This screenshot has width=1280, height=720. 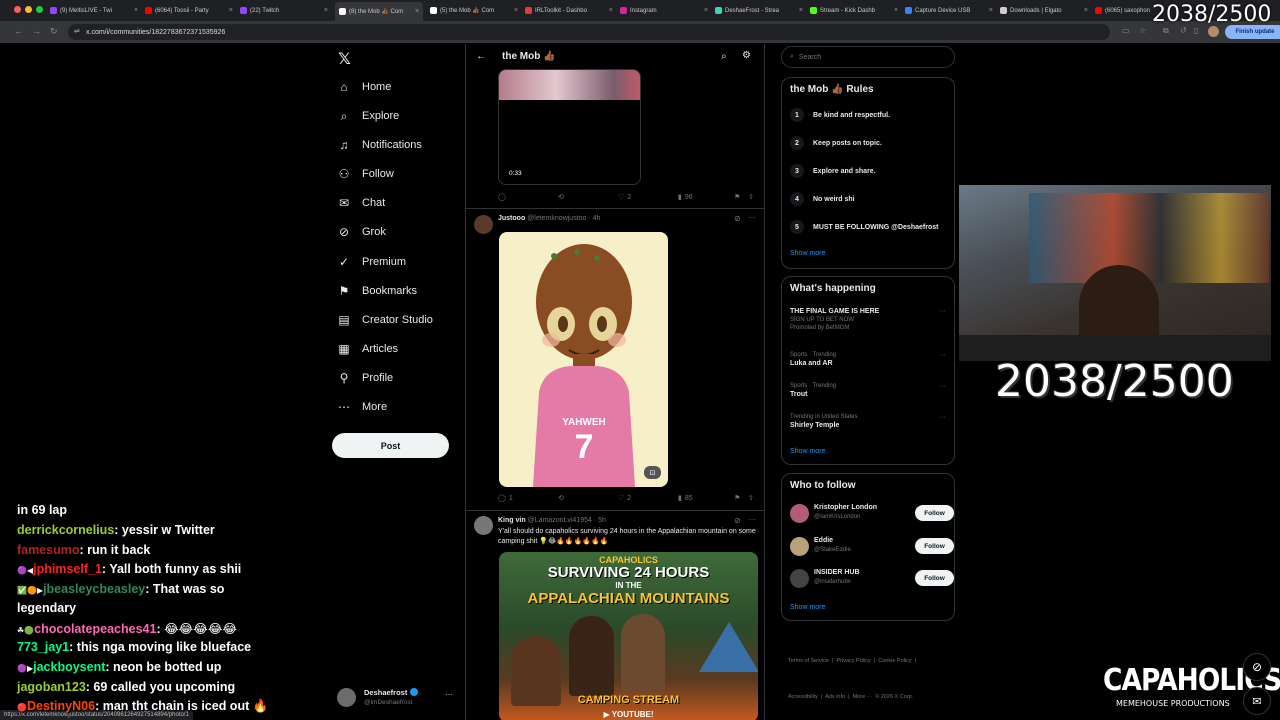 What do you see at coordinates (868, 57) in the screenshot?
I see `search-input: ⌕ Search` at bounding box center [868, 57].